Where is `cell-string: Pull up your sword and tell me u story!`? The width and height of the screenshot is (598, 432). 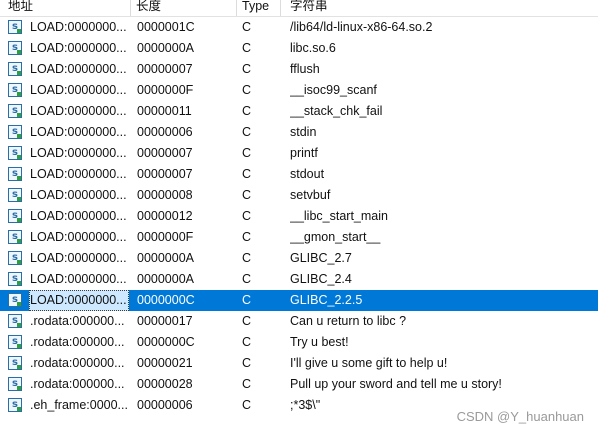 cell-string: Pull up your sword and tell me u story! is located at coordinates (396, 384).